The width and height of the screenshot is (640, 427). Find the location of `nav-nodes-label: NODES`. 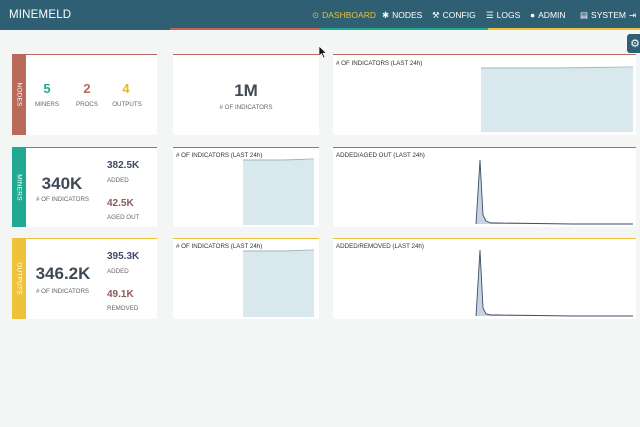

nav-nodes-label: NODES is located at coordinates (407, 15).